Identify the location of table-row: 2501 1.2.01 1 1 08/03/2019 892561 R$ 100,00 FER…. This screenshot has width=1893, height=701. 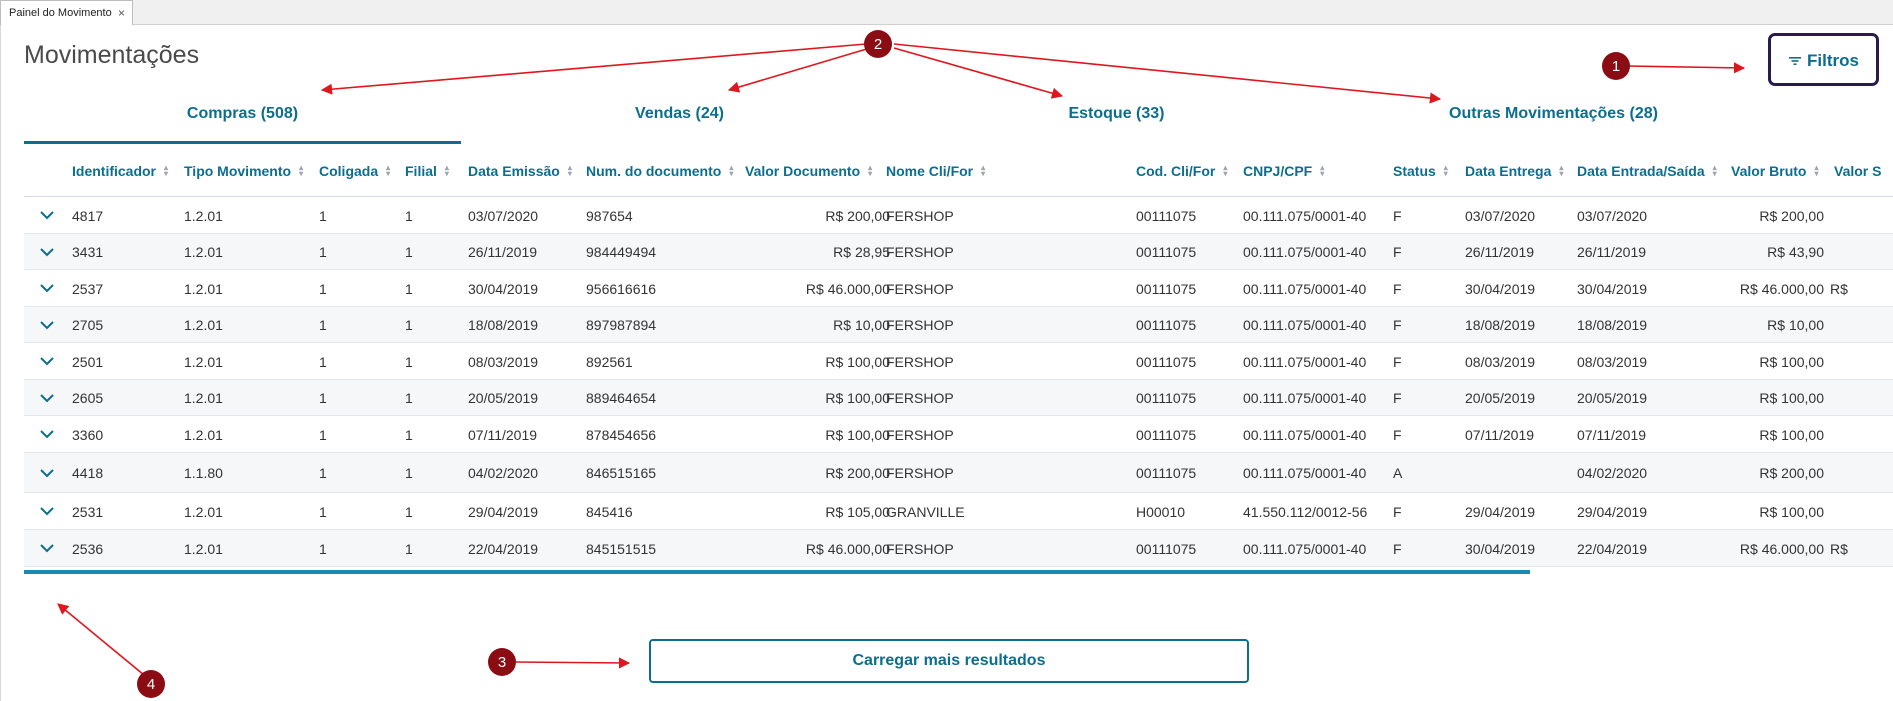
(958, 361).